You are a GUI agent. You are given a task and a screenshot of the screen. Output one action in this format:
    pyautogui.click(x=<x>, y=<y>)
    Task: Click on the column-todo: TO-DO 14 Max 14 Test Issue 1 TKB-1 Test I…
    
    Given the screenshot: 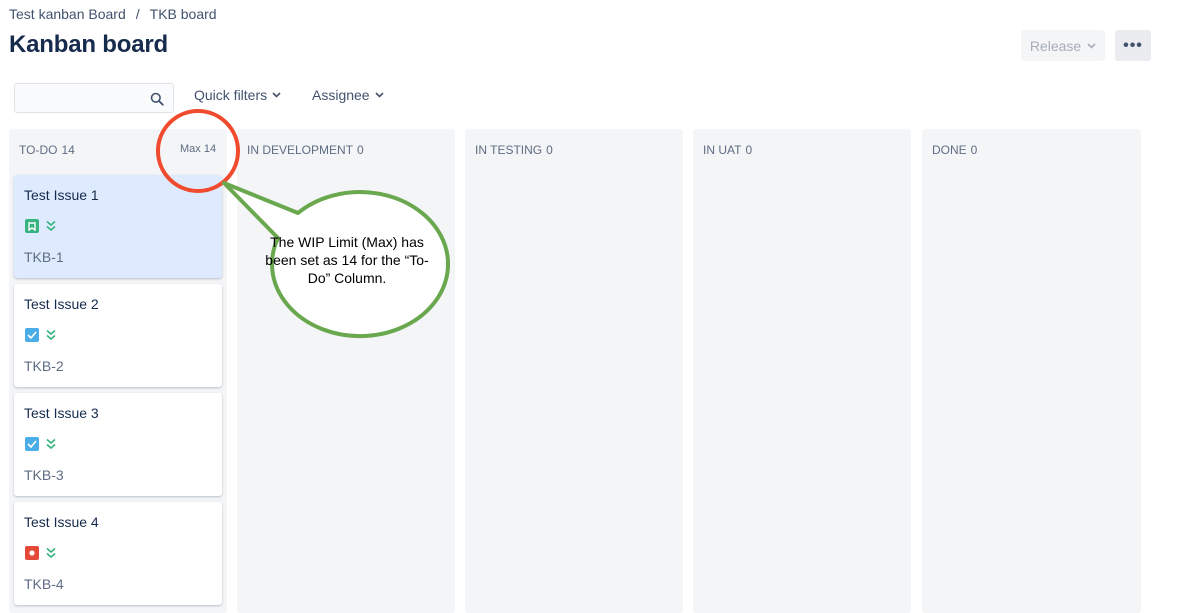 What is the action you would take?
    pyautogui.click(x=118, y=371)
    